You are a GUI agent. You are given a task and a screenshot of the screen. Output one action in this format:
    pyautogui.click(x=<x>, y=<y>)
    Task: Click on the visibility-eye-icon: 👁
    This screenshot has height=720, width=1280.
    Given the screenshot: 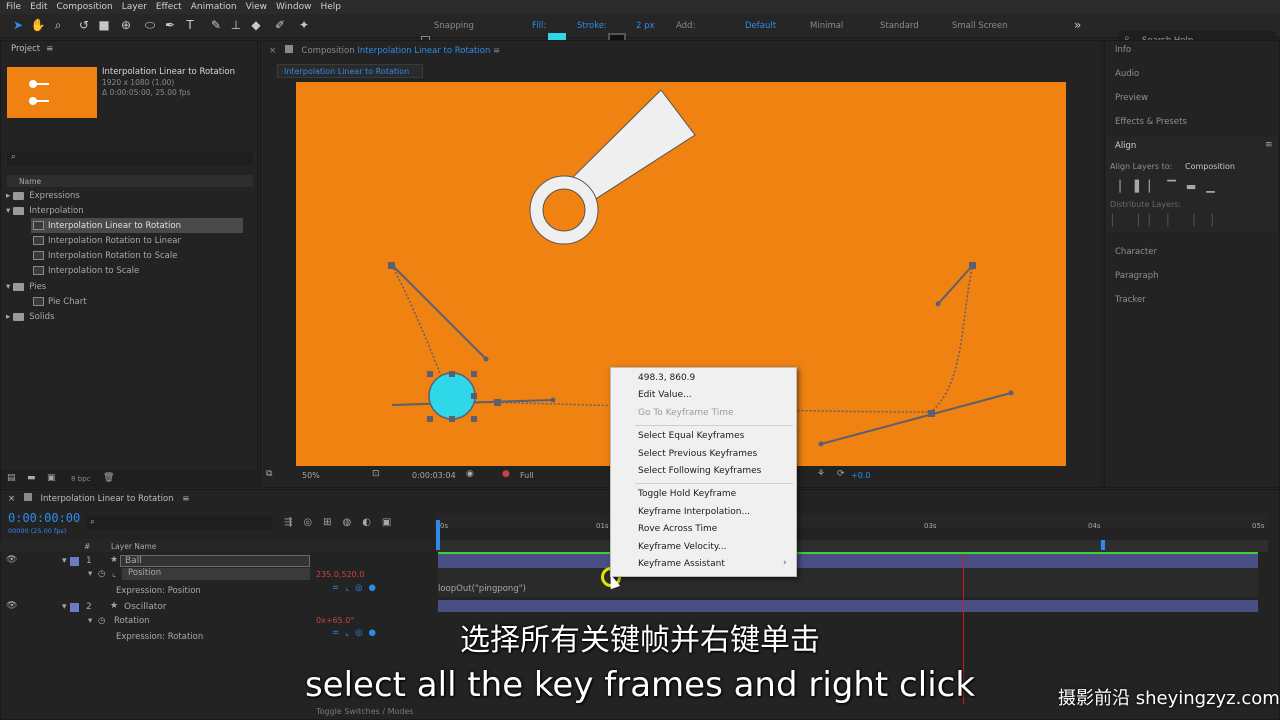 What is the action you would take?
    pyautogui.click(x=11, y=606)
    